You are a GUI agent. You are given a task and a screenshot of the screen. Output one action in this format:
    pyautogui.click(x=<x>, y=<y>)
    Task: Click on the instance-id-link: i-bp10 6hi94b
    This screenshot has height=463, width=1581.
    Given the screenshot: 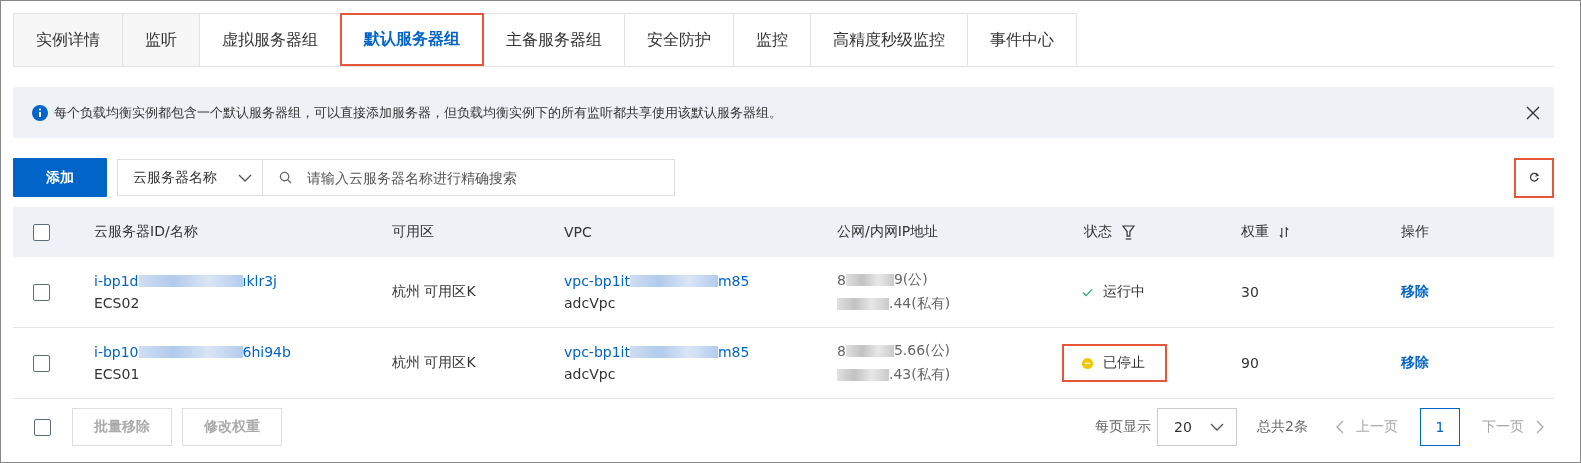 What is the action you would take?
    pyautogui.click(x=192, y=352)
    